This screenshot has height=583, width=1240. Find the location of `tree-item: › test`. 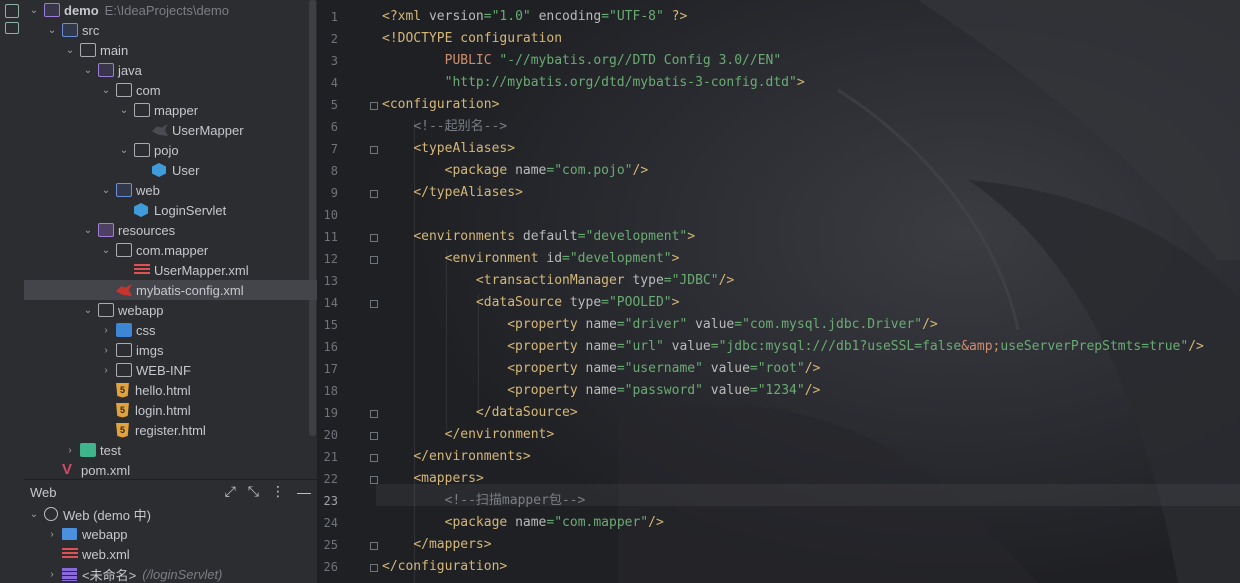

tree-item: › test is located at coordinates (170, 450).